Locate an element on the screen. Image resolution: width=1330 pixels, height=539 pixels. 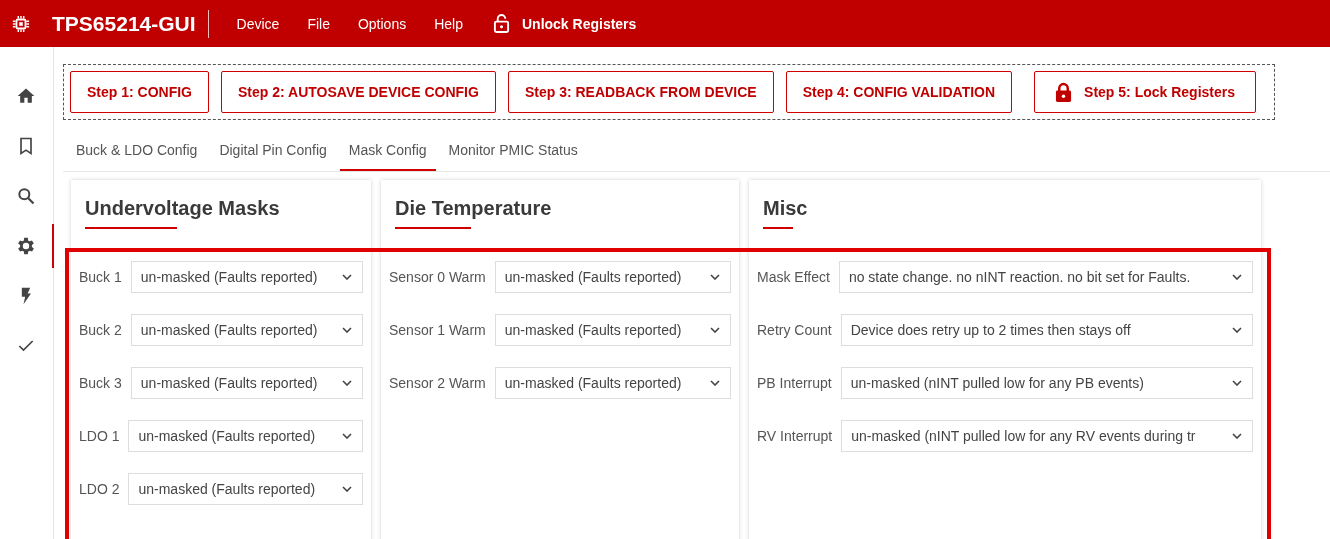
unlocked-padlock-icon is located at coordinates (501, 23).